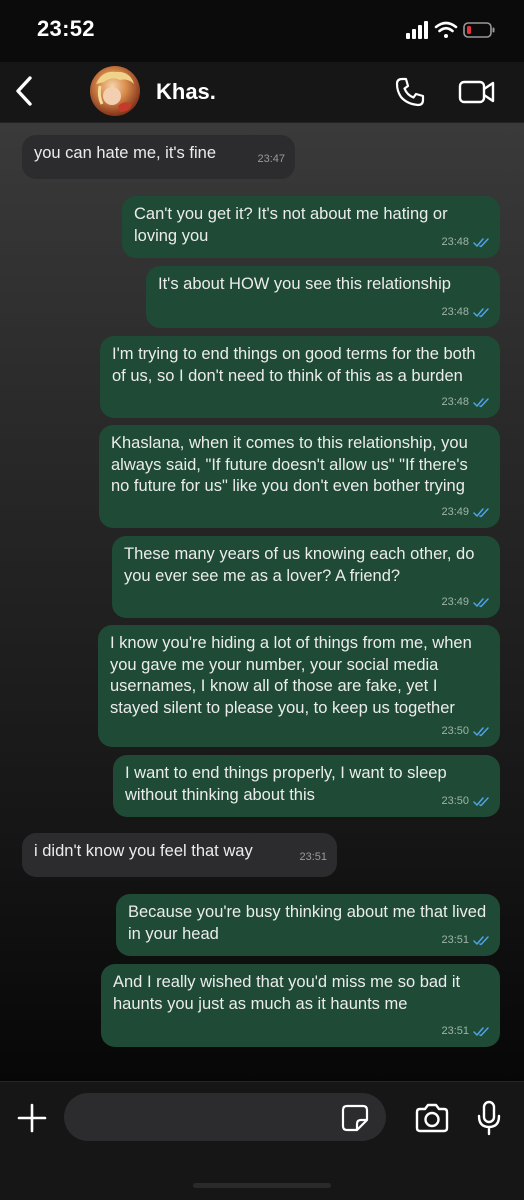  What do you see at coordinates (225, 1117) in the screenshot?
I see `message-input` at bounding box center [225, 1117].